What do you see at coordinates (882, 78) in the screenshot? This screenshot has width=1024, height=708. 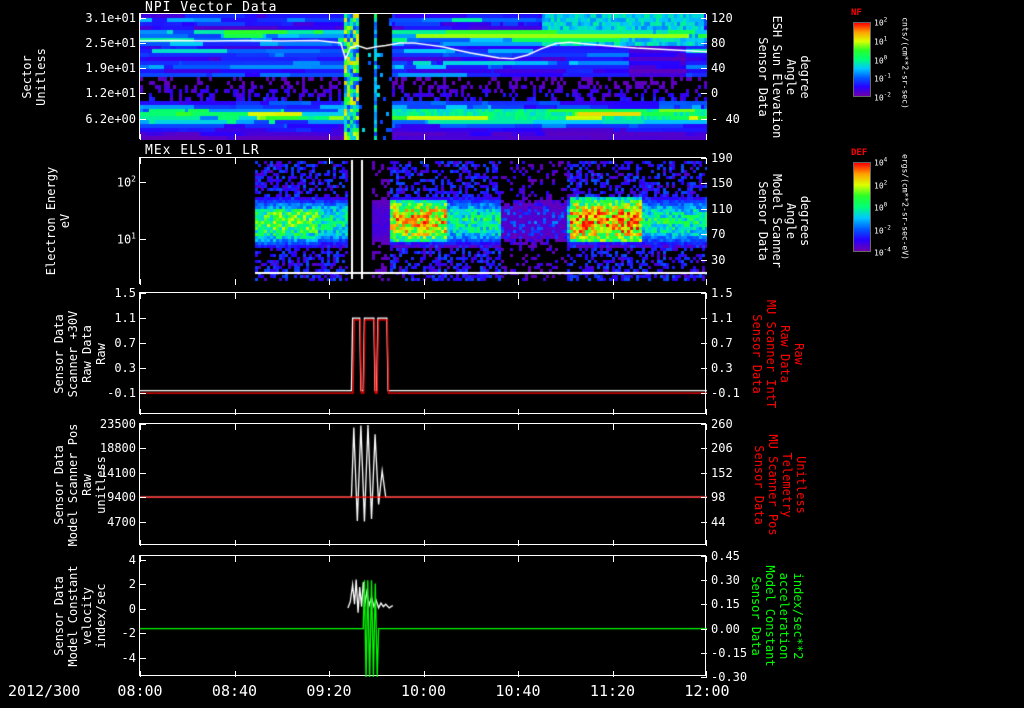 I see `colorbar-tick-label: 10-1` at bounding box center [882, 78].